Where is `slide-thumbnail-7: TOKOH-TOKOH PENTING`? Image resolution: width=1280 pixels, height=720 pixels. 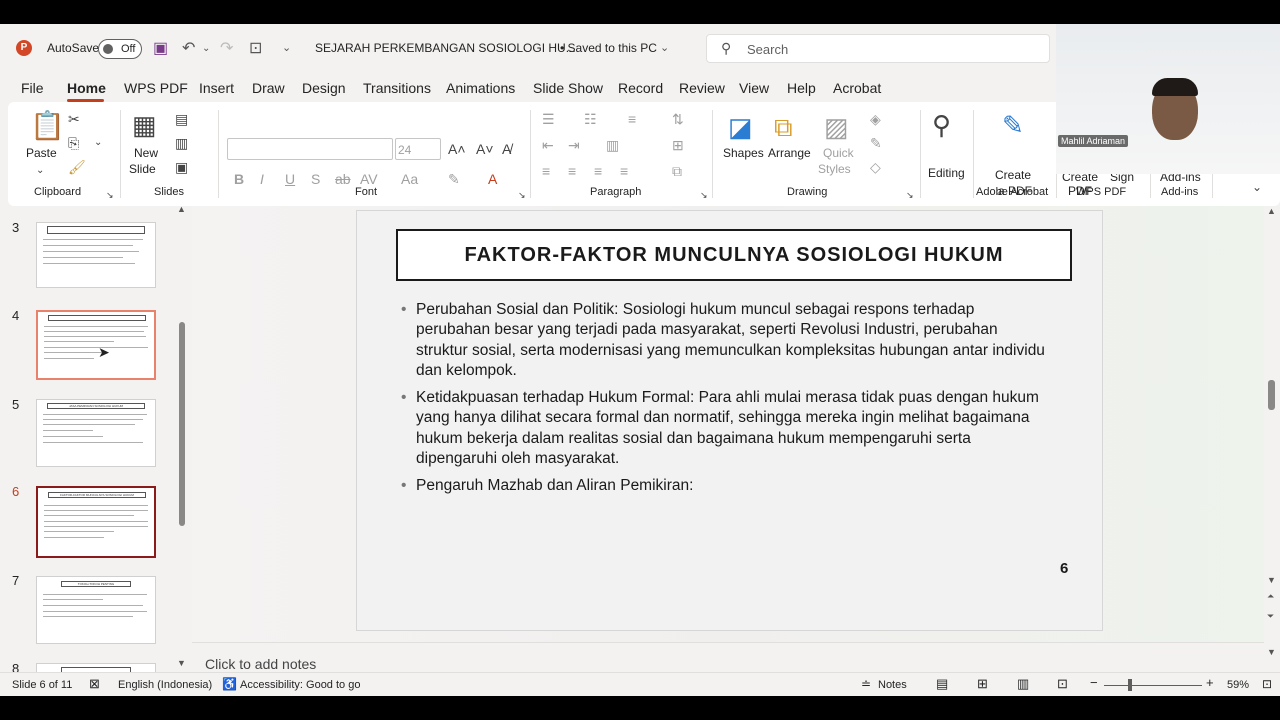 slide-thumbnail-7: TOKOH-TOKOH PENTING is located at coordinates (96, 610).